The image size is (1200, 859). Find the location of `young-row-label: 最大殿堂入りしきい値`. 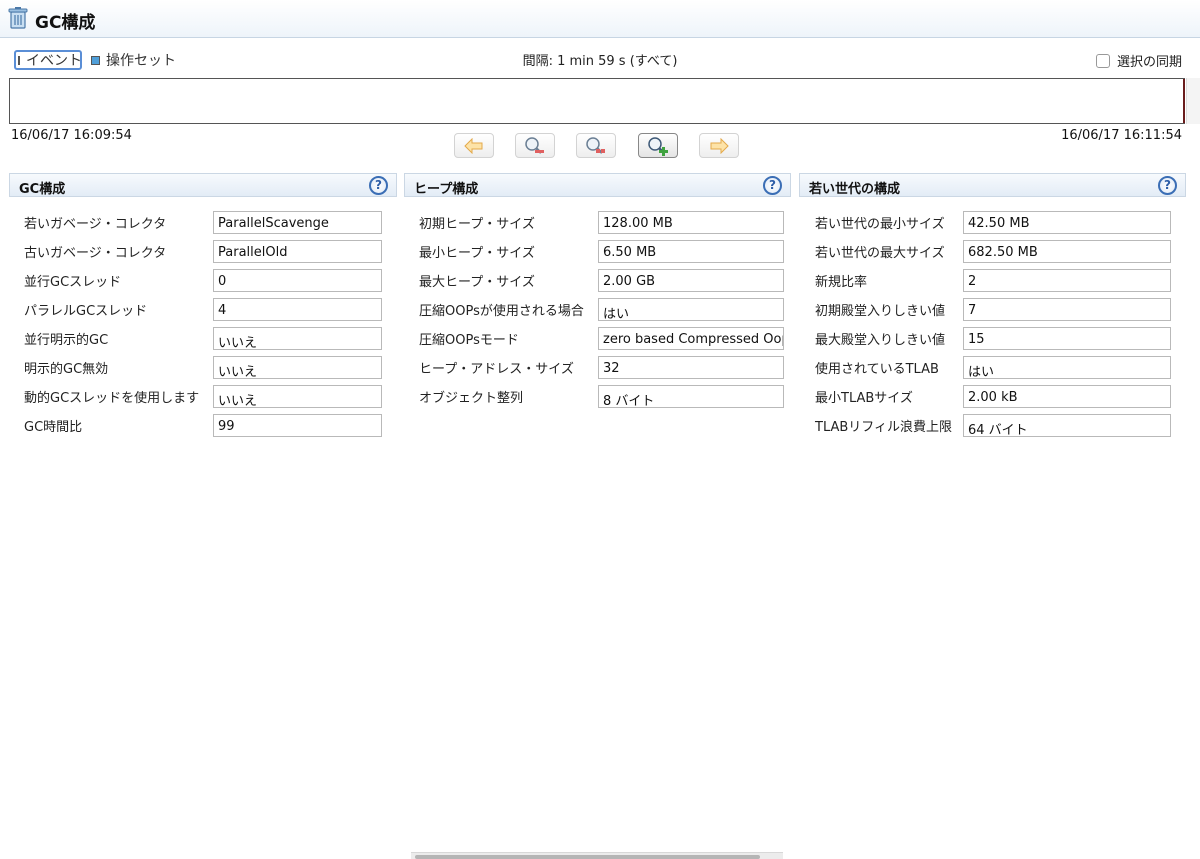

young-row-label: 最大殿堂入りしきい値 is located at coordinates (880, 340).